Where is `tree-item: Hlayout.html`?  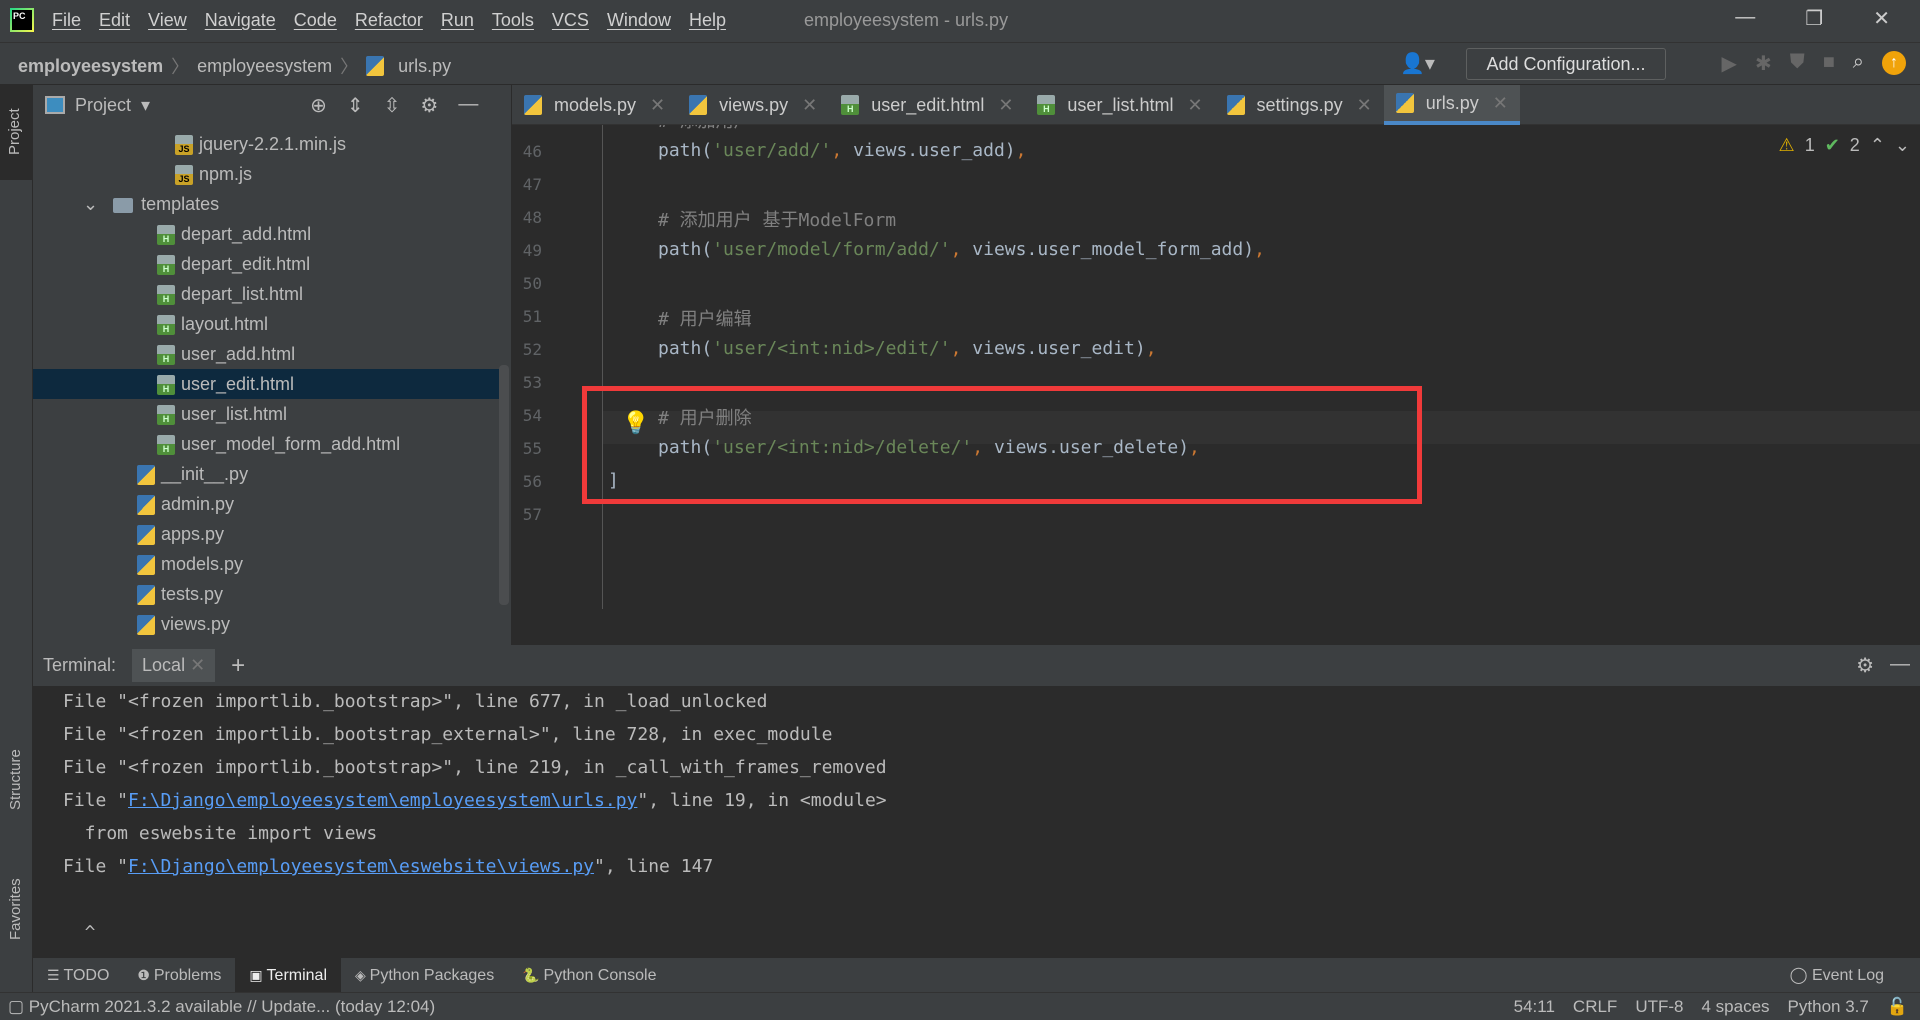
tree-item: Hlayout.html is located at coordinates (268, 324).